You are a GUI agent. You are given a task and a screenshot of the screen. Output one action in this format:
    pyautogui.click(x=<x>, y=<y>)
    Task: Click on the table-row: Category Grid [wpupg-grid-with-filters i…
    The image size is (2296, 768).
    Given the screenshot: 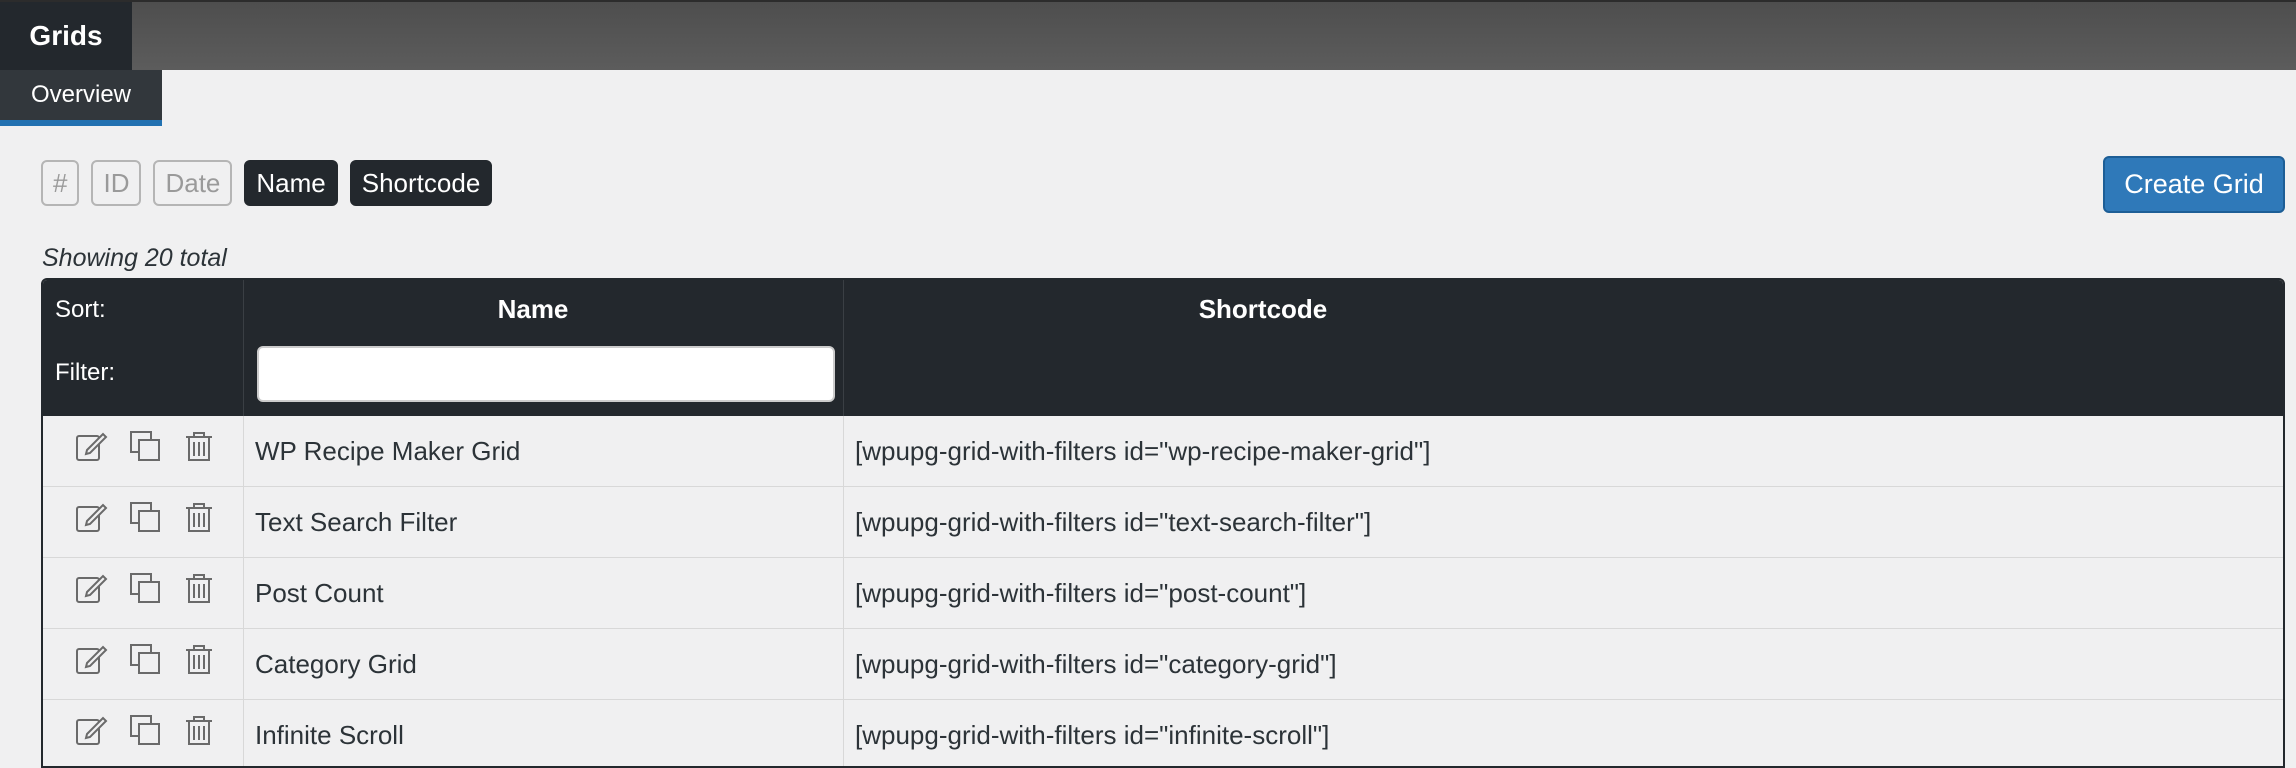 What is the action you would take?
    pyautogui.click(x=1163, y=664)
    